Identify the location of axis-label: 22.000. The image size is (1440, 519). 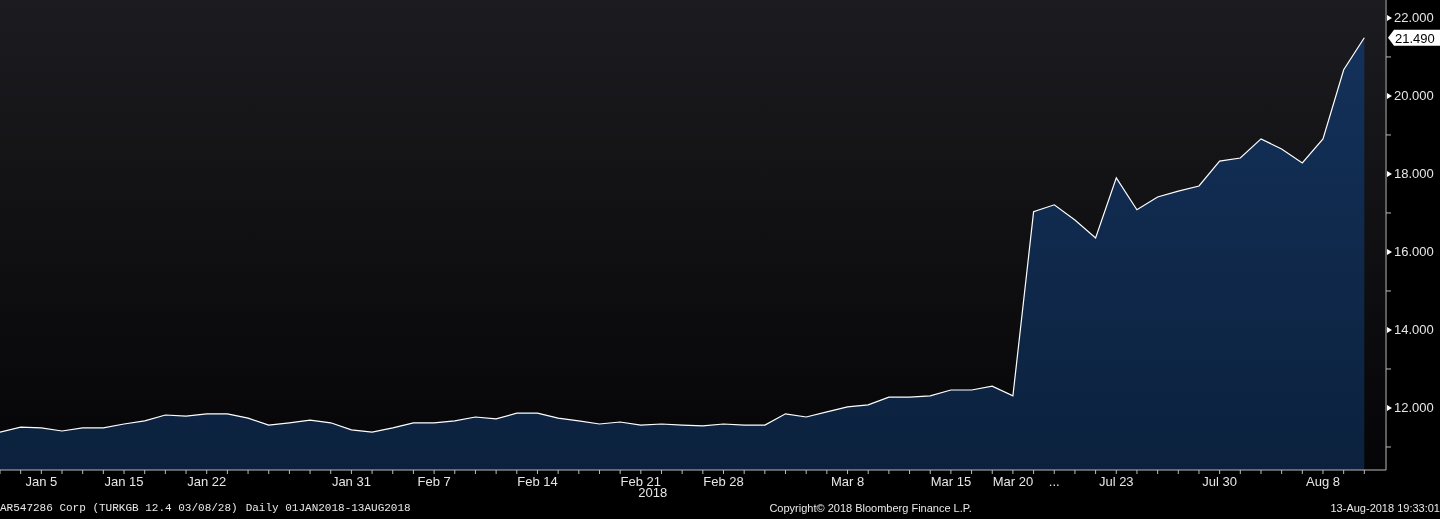
(1414, 18).